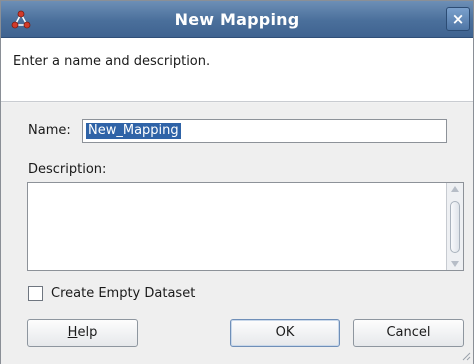  What do you see at coordinates (112, 61) in the screenshot?
I see `header-instruction: Enter a name and description.` at bounding box center [112, 61].